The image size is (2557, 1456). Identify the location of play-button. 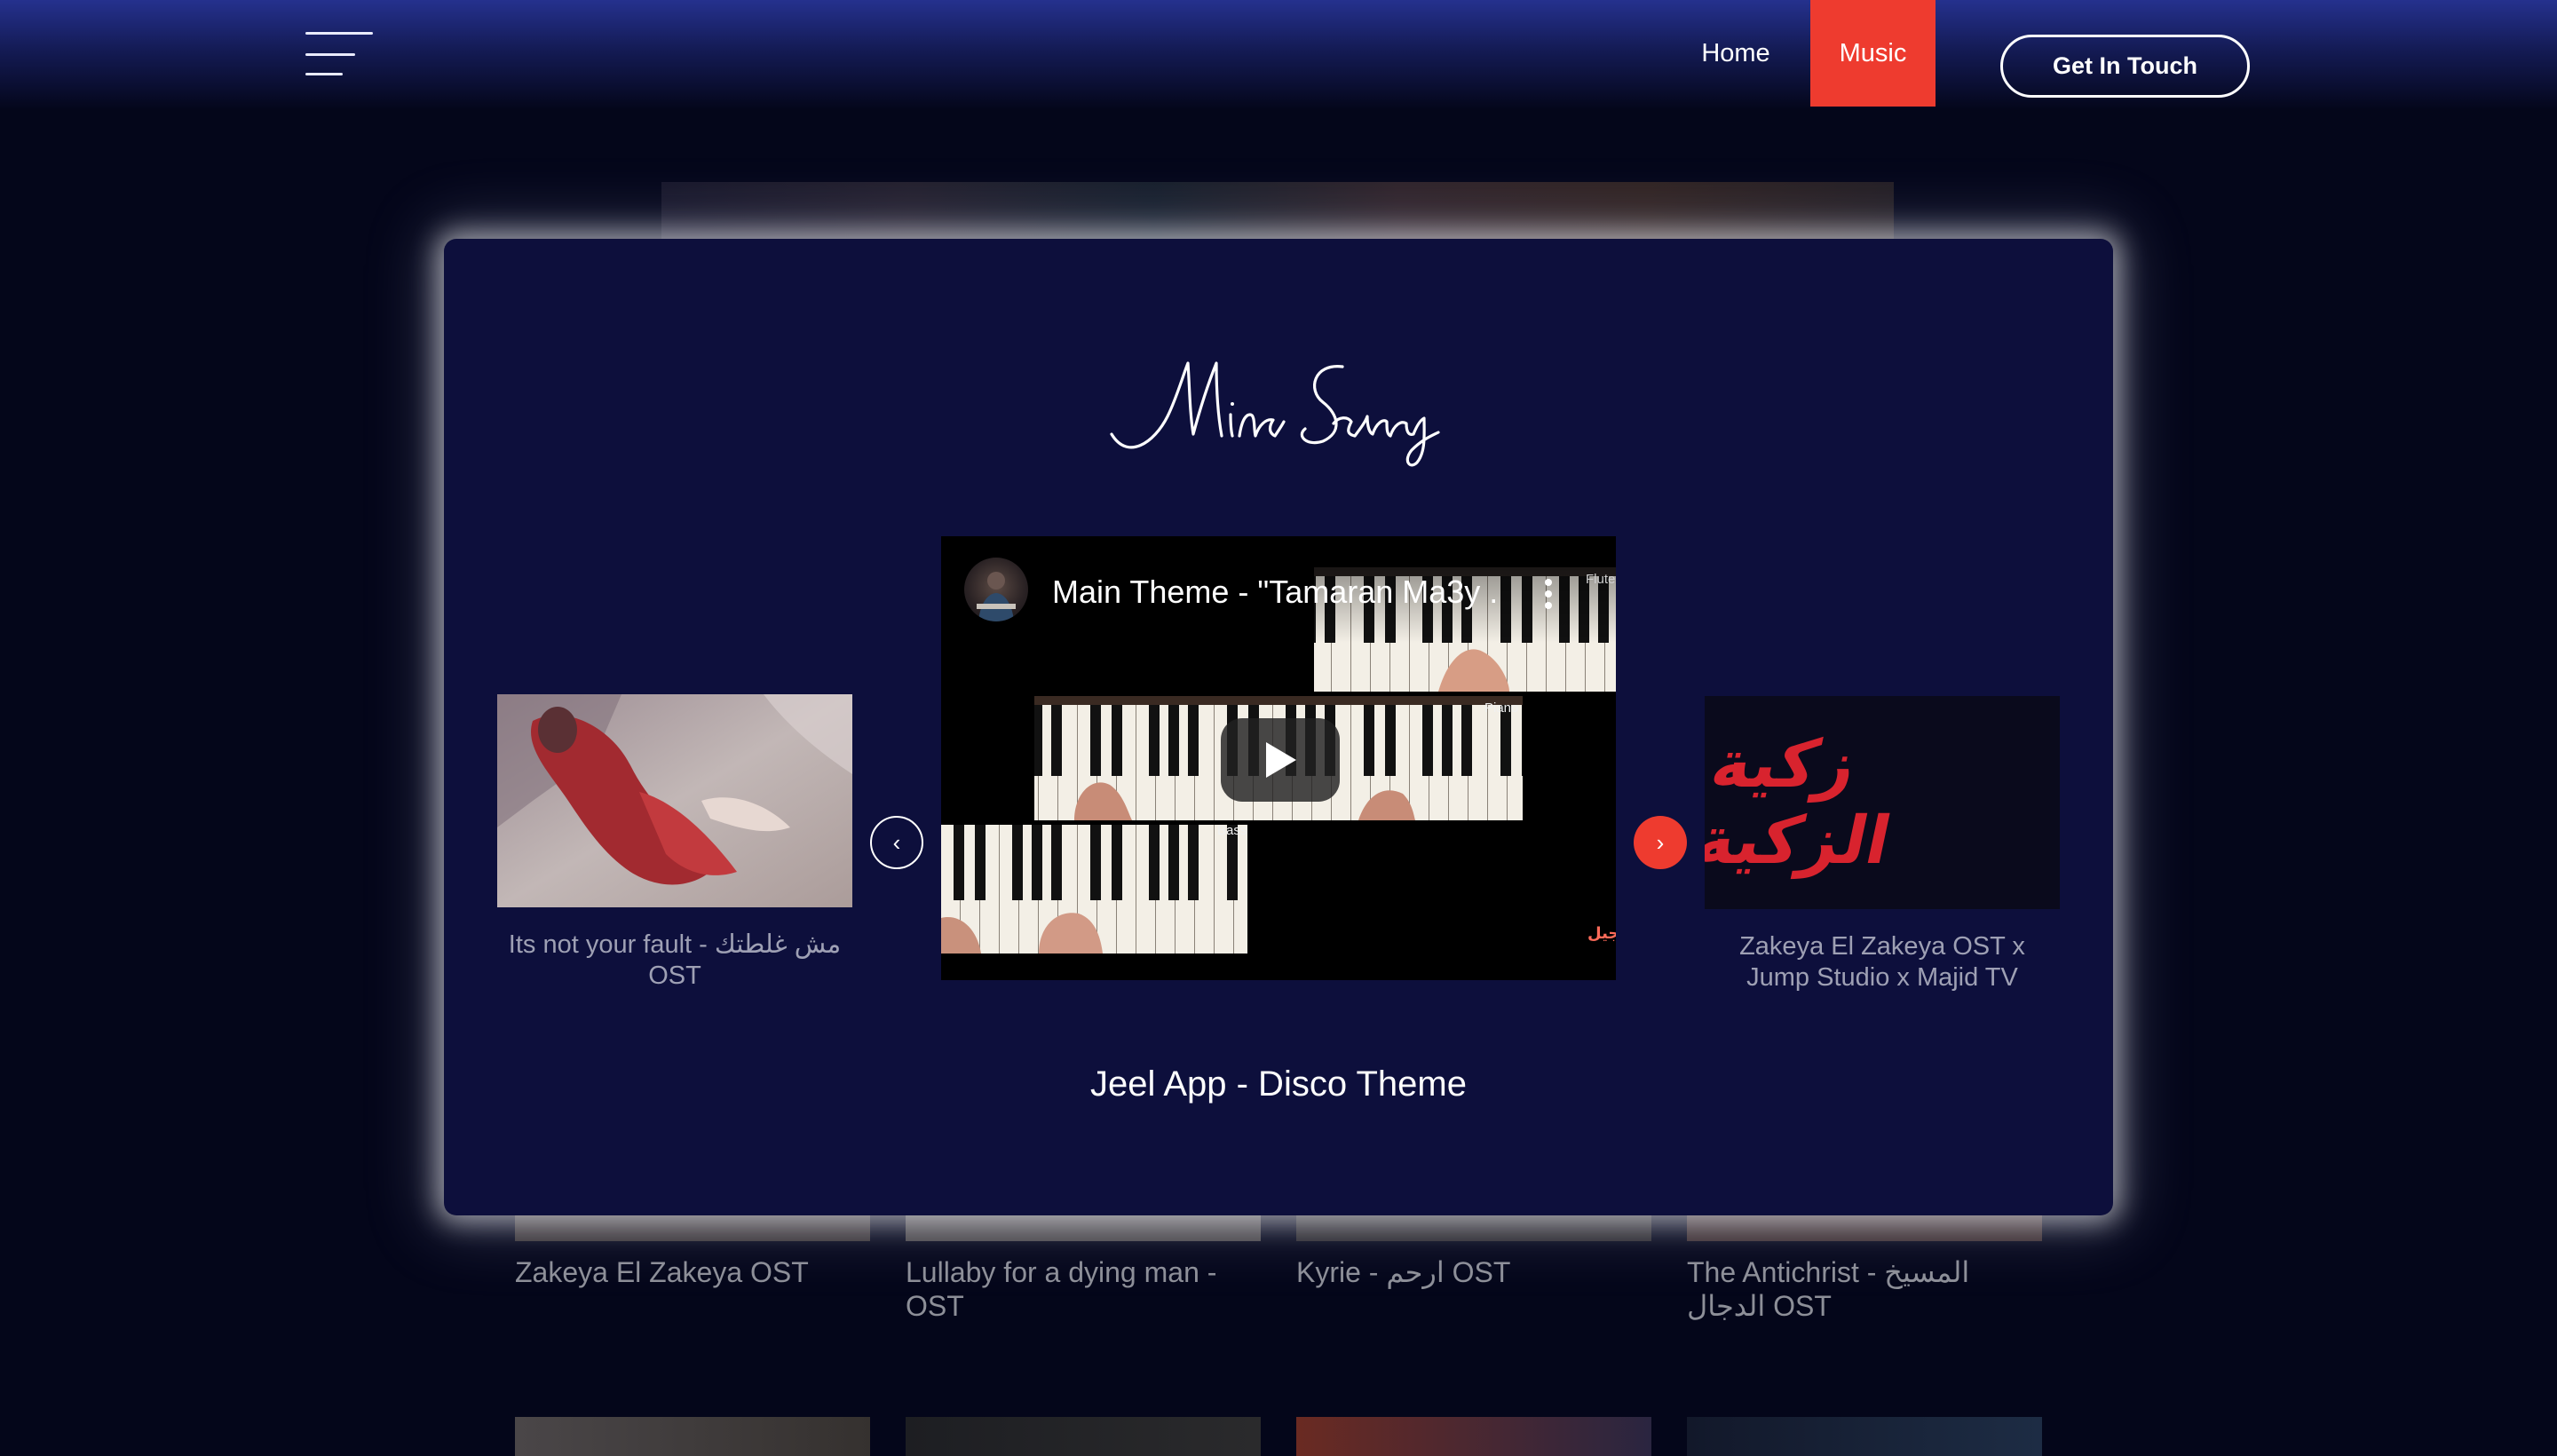
(1280, 760).